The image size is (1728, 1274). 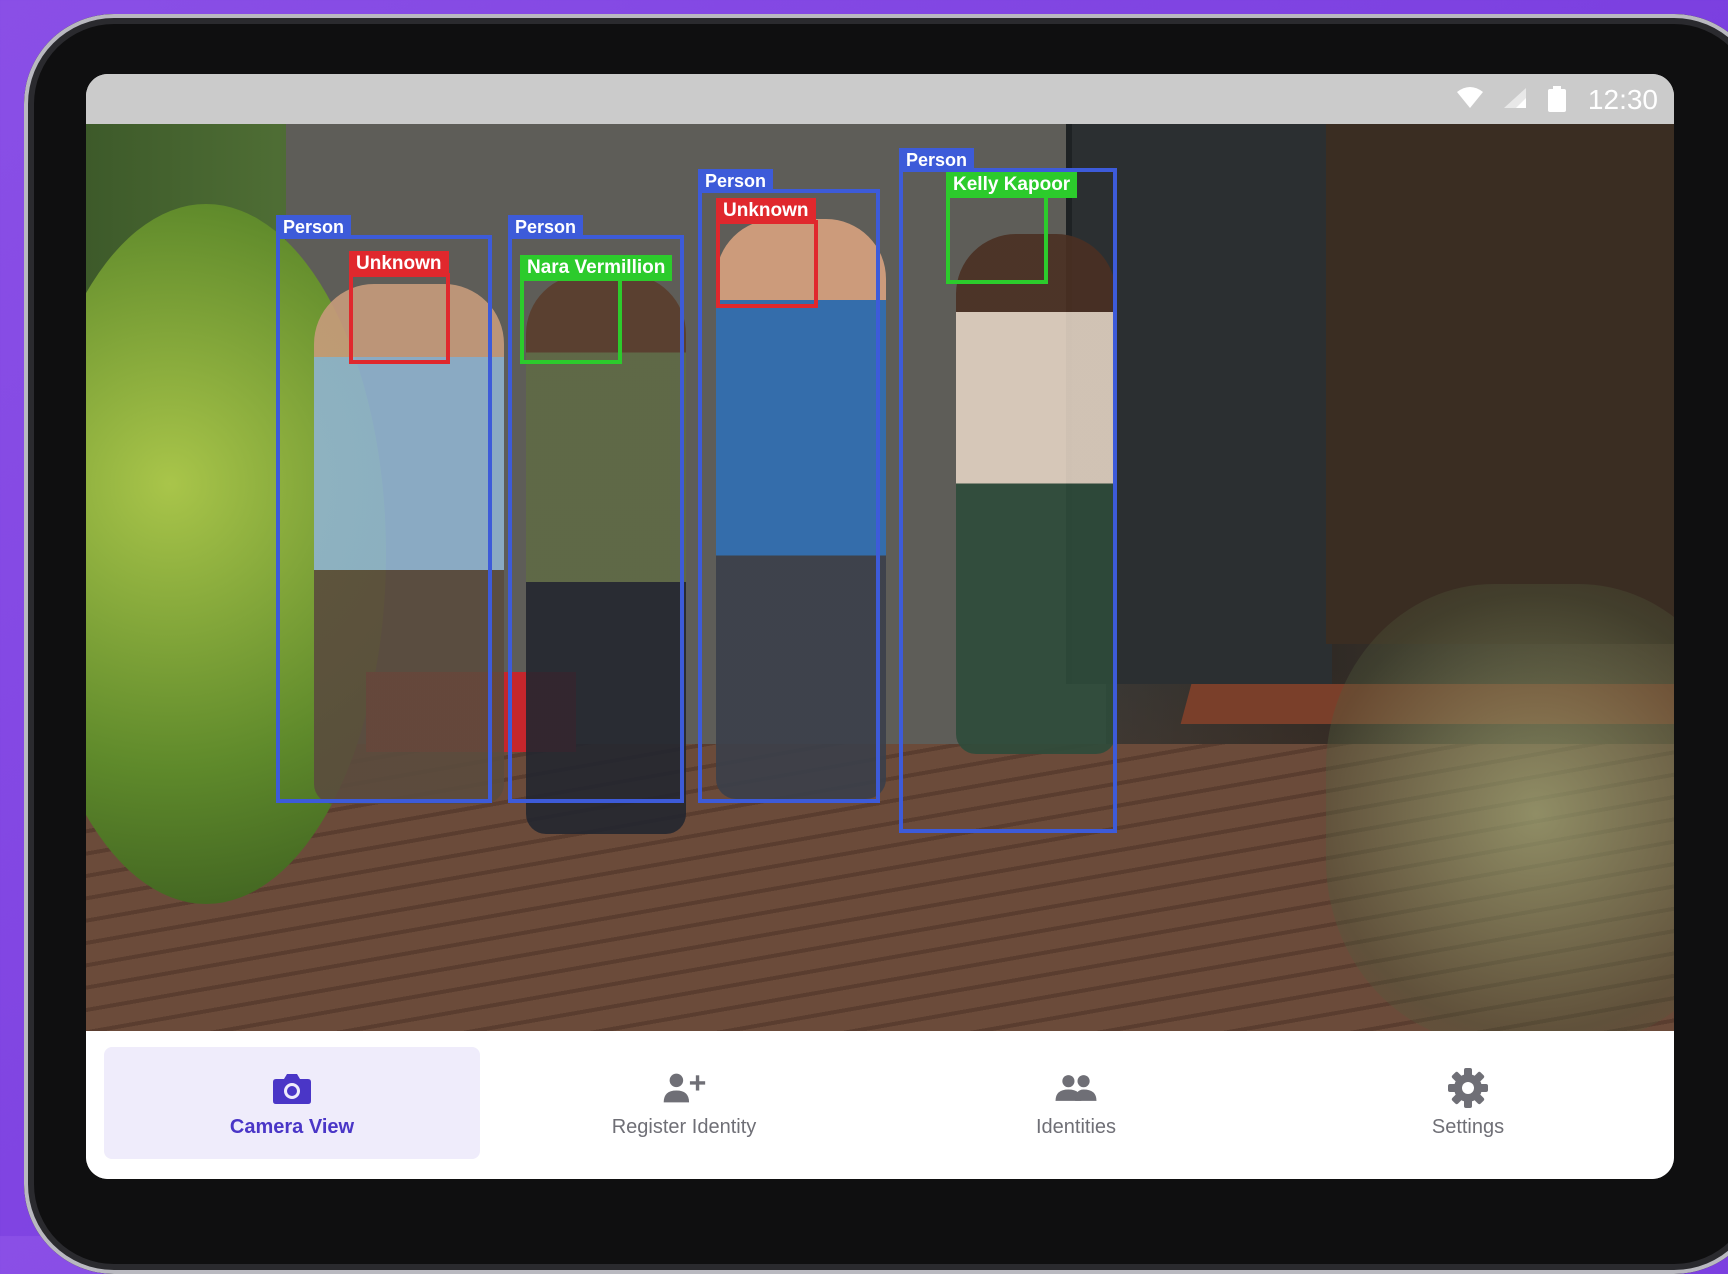 I want to click on face-label: Kelly Kapoor, so click(x=1012, y=185).